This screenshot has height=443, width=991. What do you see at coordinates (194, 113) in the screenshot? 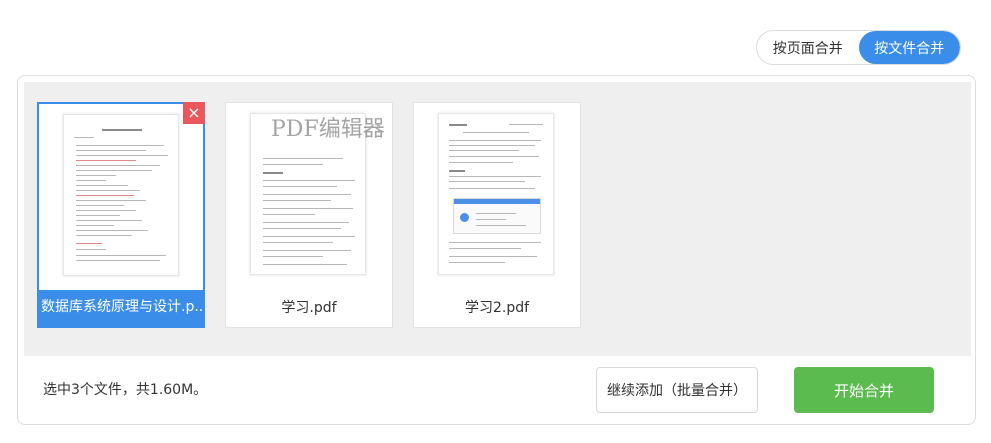
I see `remove-file-close-icon: ×` at bounding box center [194, 113].